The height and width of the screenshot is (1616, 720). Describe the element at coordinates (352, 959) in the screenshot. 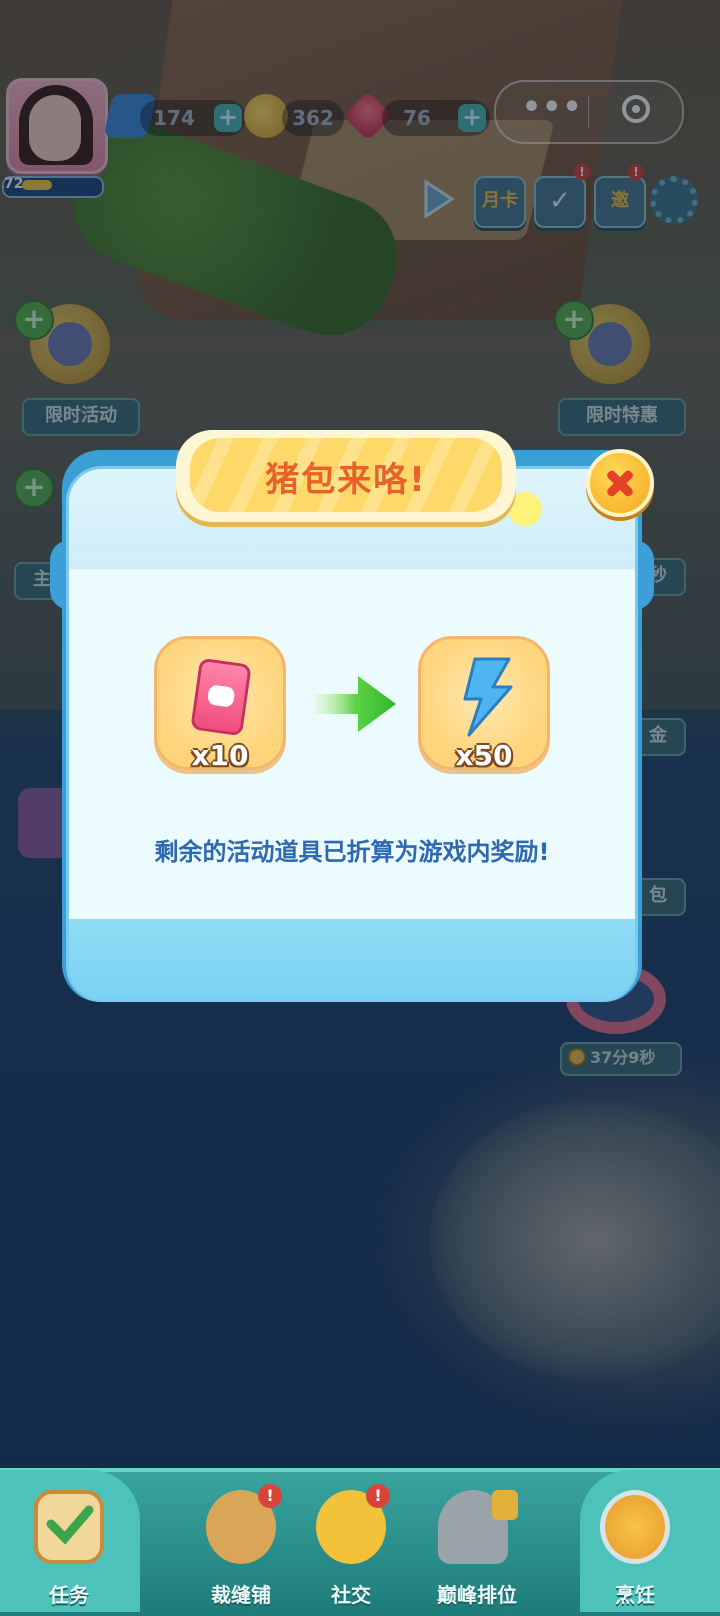

I see `dialog-footer` at that location.